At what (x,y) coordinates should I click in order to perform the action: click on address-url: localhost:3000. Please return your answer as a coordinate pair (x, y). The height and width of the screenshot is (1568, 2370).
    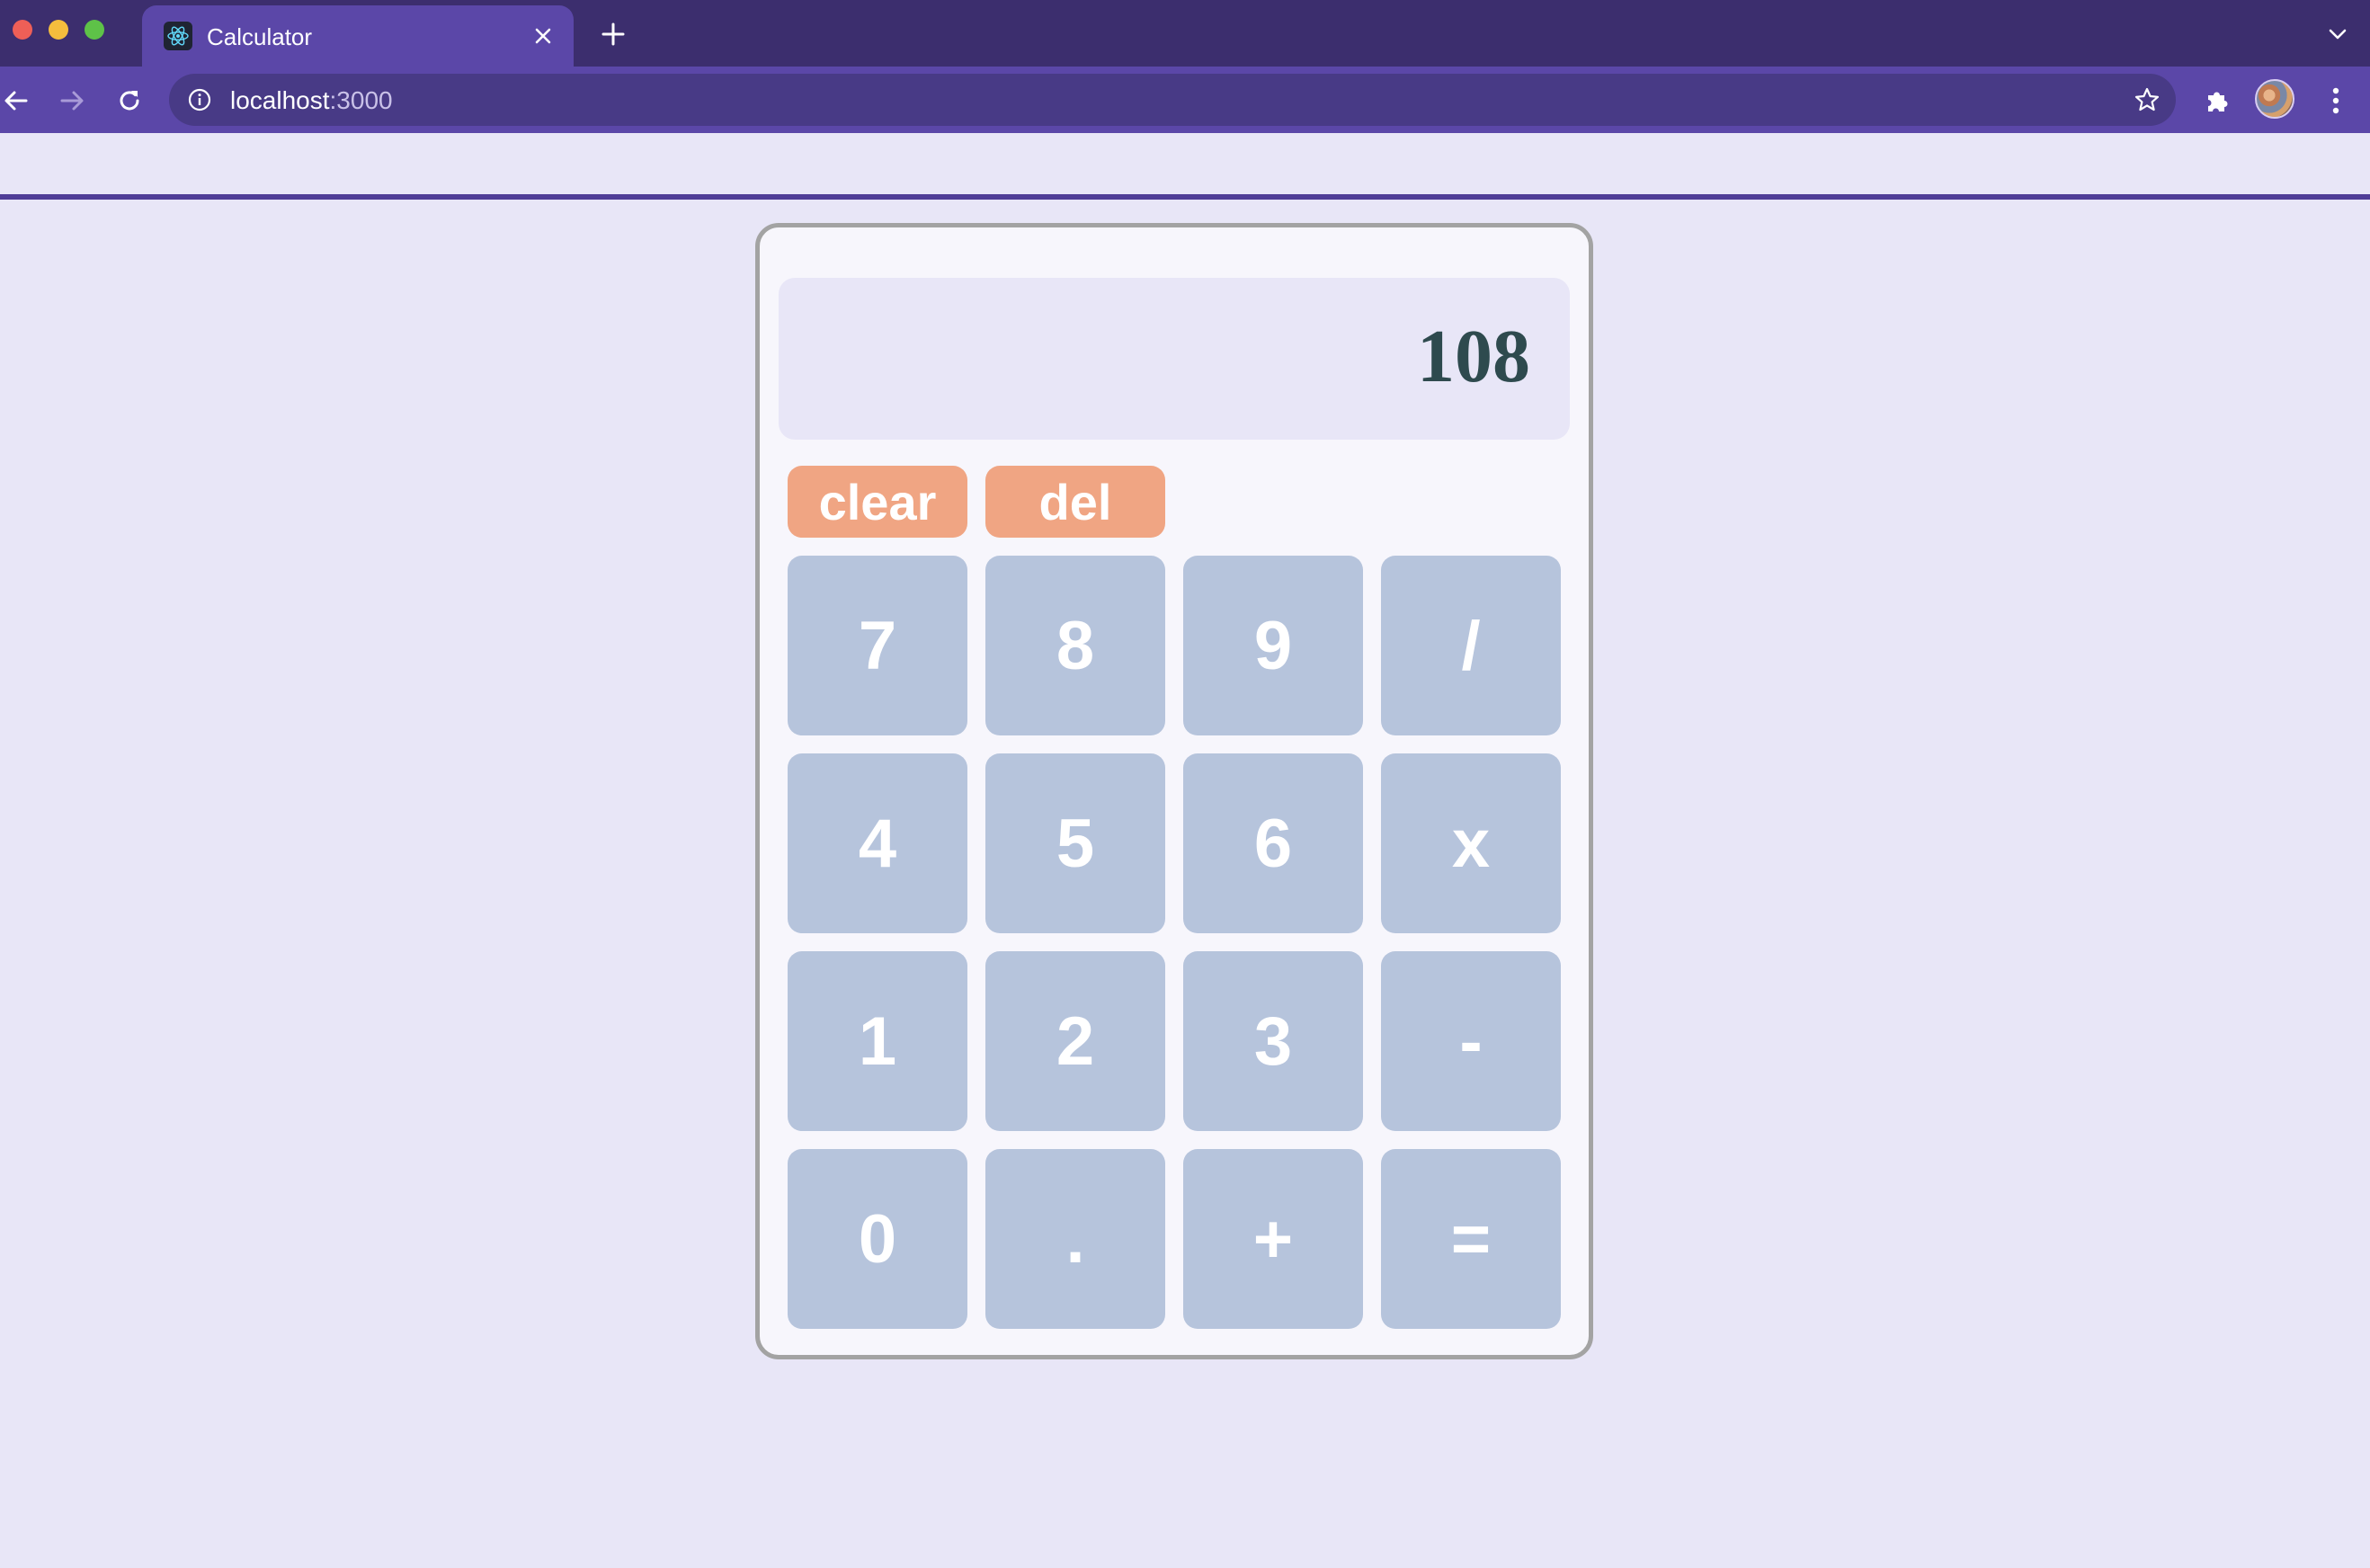
    Looking at the image, I should click on (311, 101).